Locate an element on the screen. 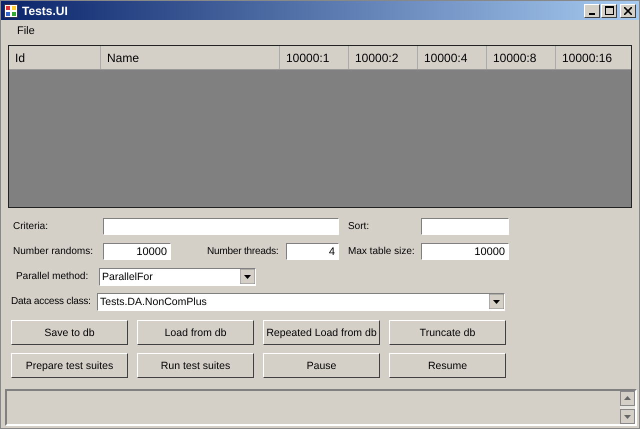 This screenshot has width=640, height=429. field-label: Parallel method: is located at coordinates (53, 276).